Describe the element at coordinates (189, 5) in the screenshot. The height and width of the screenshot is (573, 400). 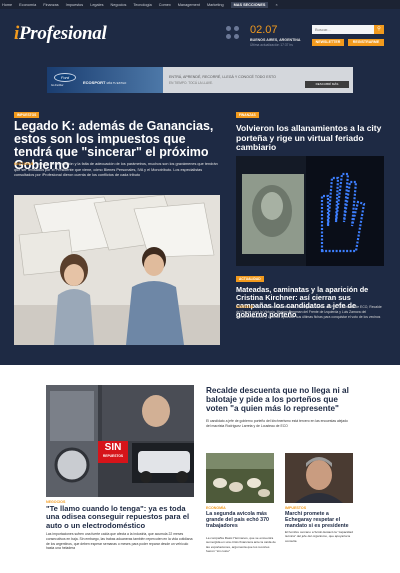
I see `nav-item-management: Management` at that location.